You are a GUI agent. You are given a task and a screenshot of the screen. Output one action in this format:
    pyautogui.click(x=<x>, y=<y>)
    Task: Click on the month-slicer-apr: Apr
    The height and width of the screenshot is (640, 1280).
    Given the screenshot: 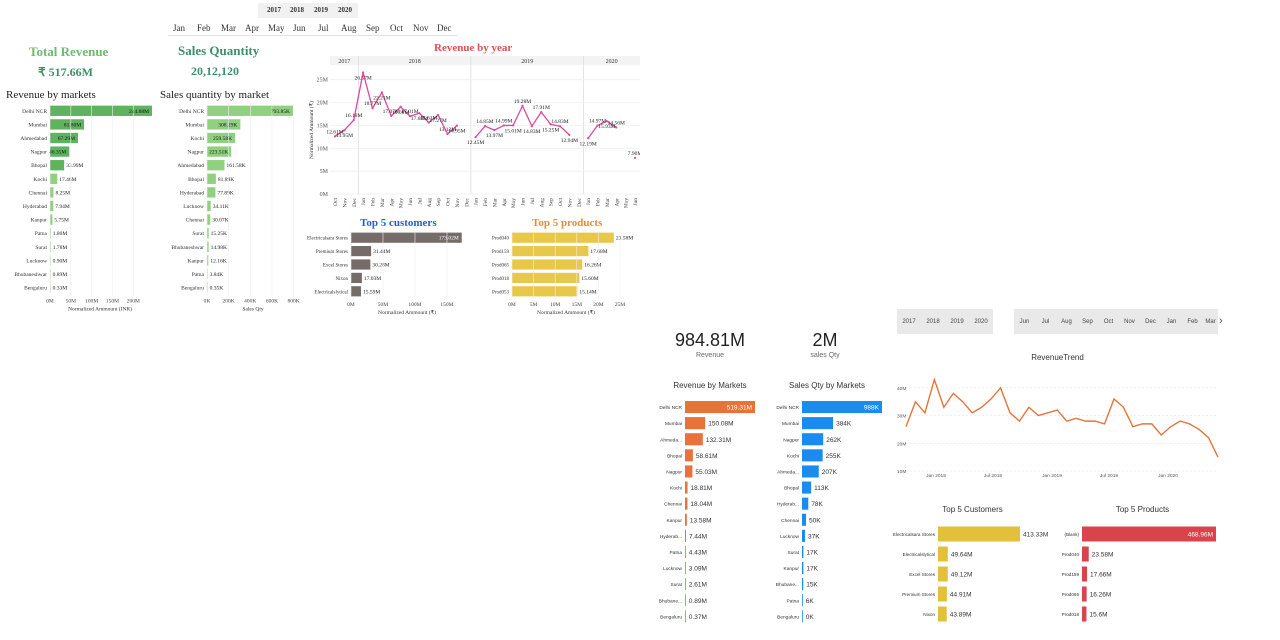 What is the action you would take?
    pyautogui.click(x=252, y=28)
    